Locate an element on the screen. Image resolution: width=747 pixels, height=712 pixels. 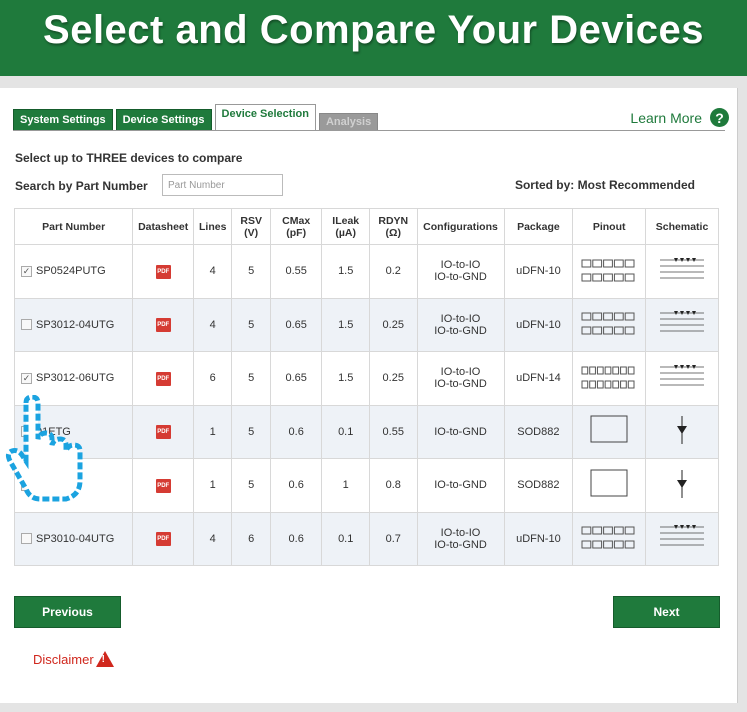
column-header-cmax: CMax (pF) is located at coordinates (296, 226).